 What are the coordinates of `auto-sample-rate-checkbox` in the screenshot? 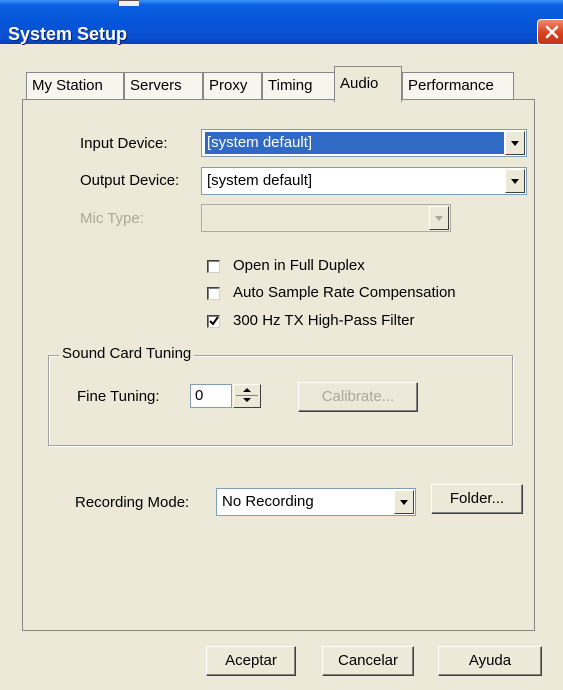 It's located at (213, 293).